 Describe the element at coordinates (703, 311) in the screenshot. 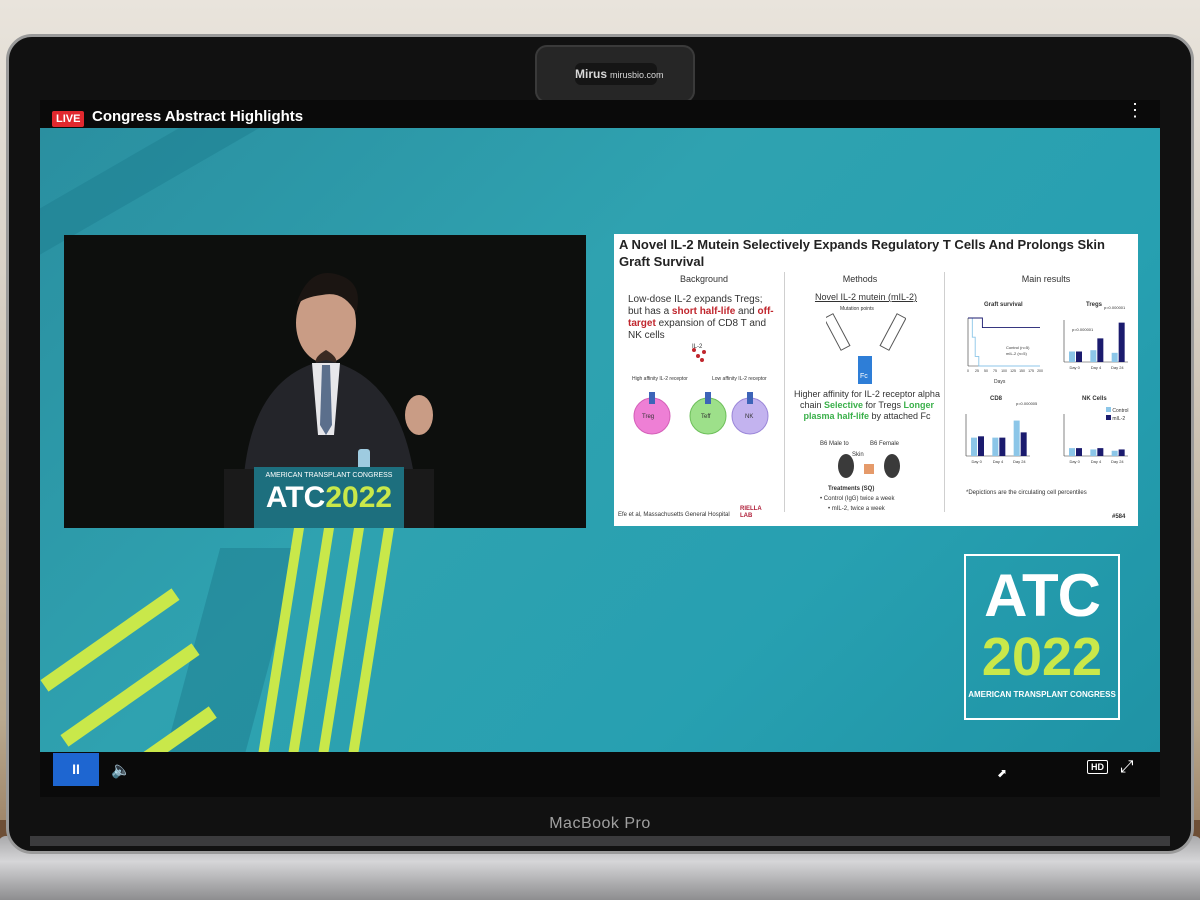

I see `short-half-life: short half-life` at that location.